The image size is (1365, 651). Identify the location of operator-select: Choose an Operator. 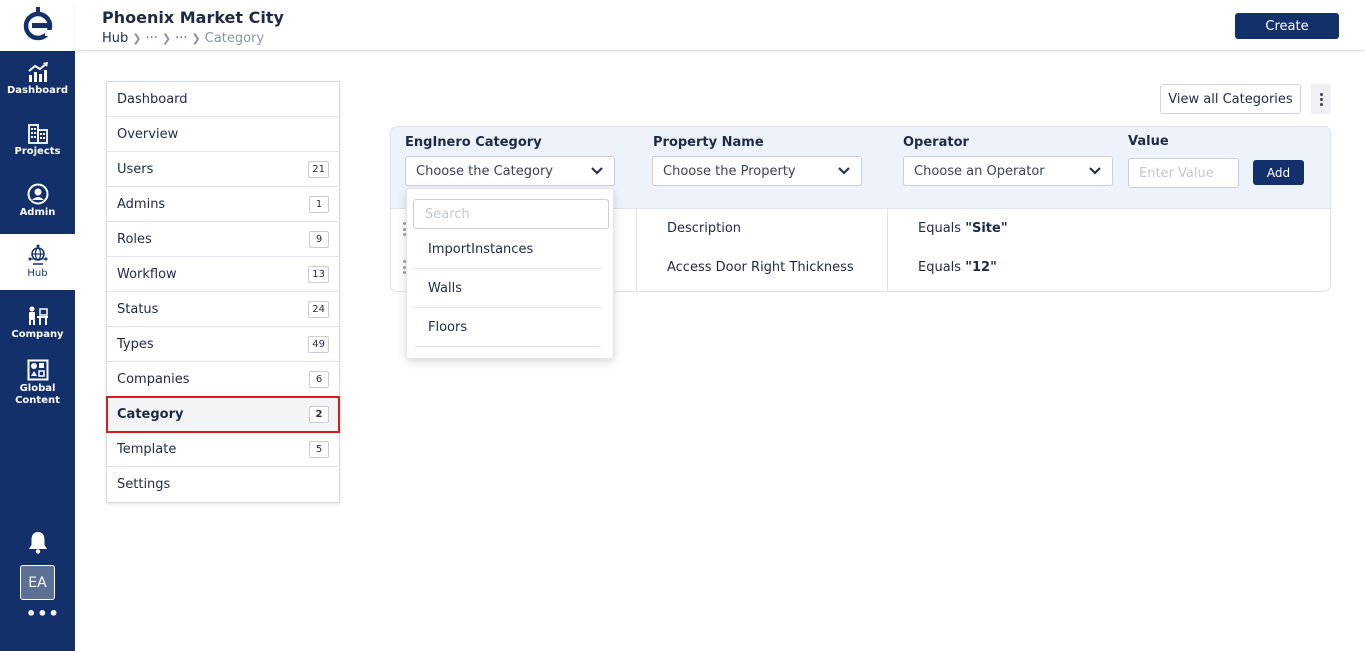
(1008, 171).